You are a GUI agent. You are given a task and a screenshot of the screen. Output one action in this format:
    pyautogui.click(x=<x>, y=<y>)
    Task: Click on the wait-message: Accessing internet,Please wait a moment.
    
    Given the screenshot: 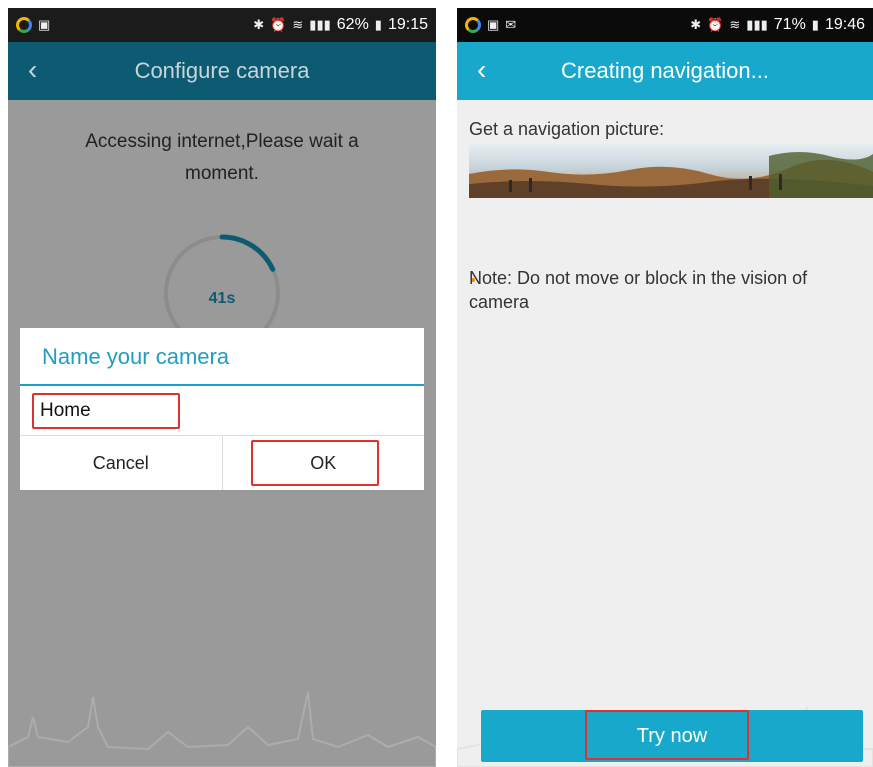 What is the action you would take?
    pyautogui.click(x=222, y=157)
    